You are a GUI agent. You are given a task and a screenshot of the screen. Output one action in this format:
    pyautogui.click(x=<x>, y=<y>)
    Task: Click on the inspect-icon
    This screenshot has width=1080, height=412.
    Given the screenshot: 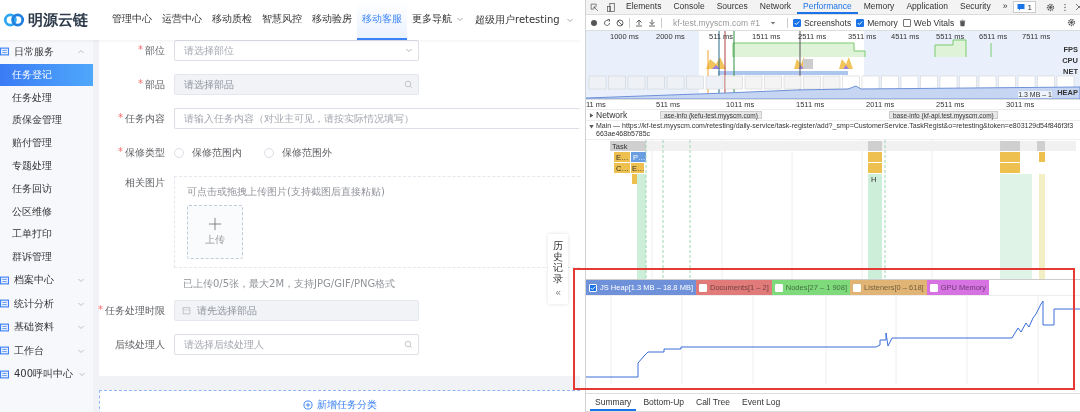 What is the action you would take?
    pyautogui.click(x=594, y=7)
    